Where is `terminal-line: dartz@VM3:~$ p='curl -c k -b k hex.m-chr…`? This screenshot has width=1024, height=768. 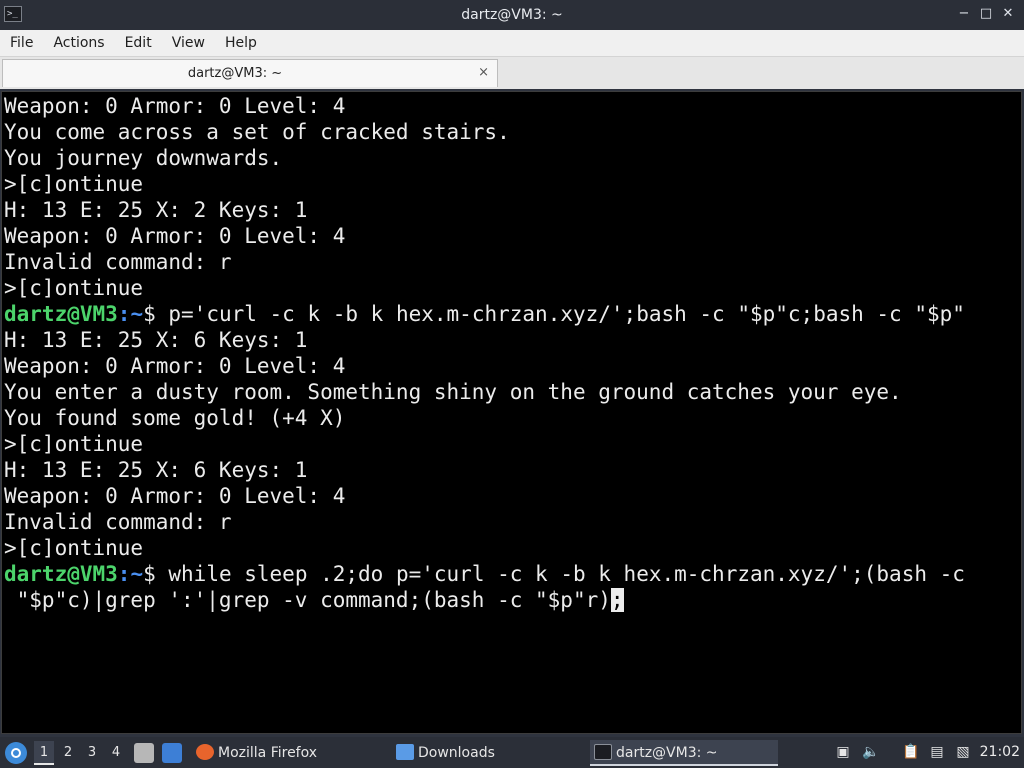 terminal-line: dartz@VM3:~$ p='curl -c k -b k hex.m-chr… is located at coordinates (484, 314).